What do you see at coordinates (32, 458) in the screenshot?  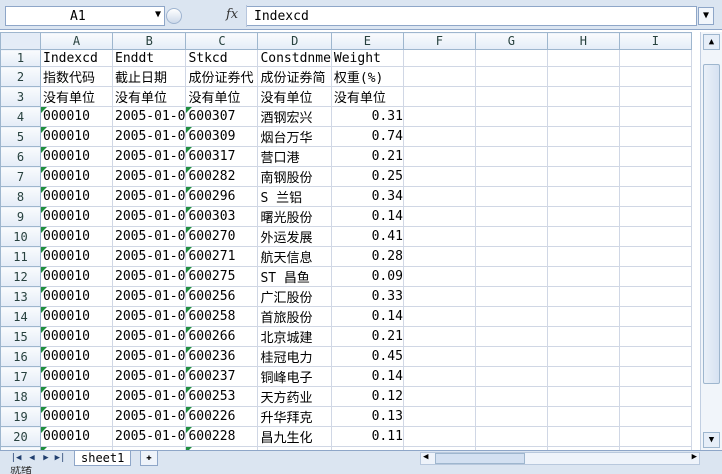 I see `prev-sheet-icon: ◀` at bounding box center [32, 458].